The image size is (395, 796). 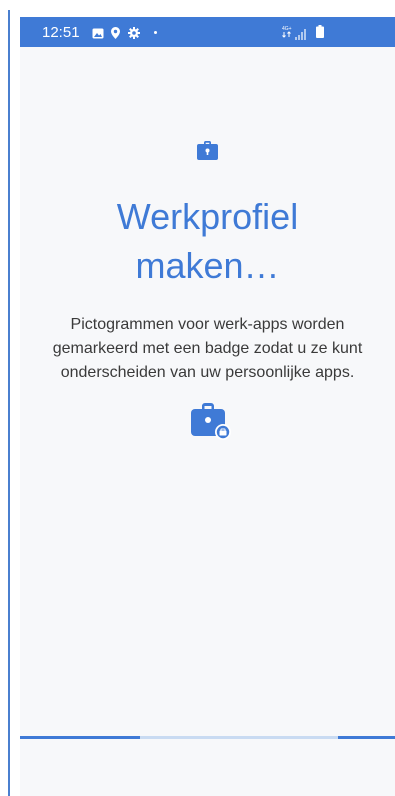 What do you see at coordinates (98, 35) in the screenshot?
I see `image-icon` at bounding box center [98, 35].